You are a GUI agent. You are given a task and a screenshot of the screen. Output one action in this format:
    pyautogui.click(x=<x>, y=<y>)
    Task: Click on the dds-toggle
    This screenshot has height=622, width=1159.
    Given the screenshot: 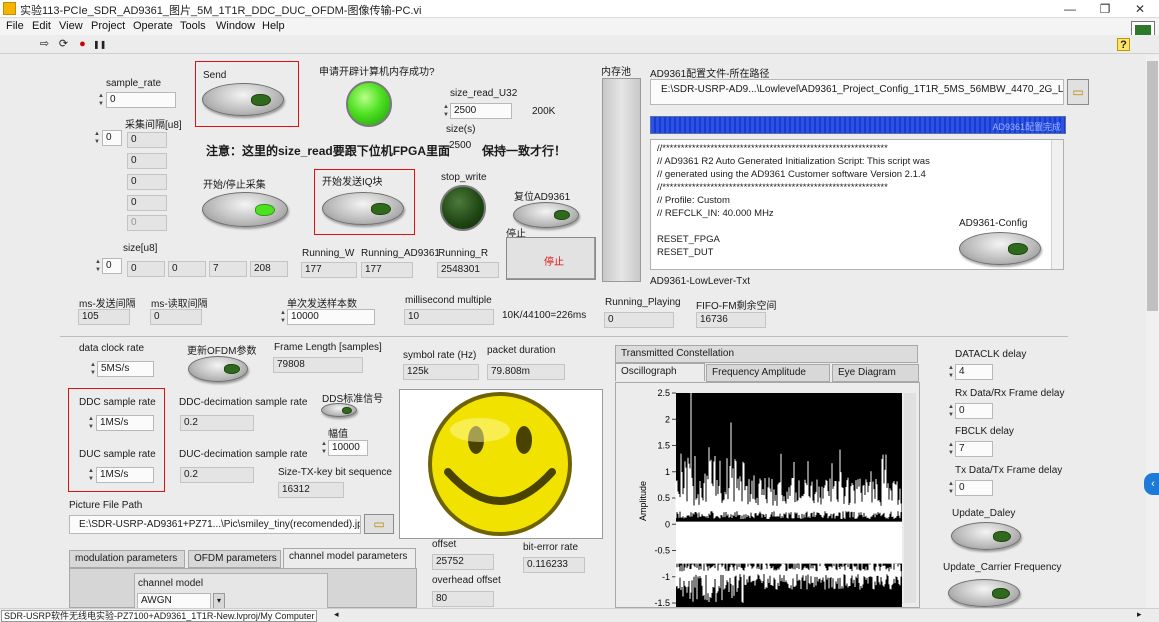 What is the action you would take?
    pyautogui.click(x=339, y=410)
    